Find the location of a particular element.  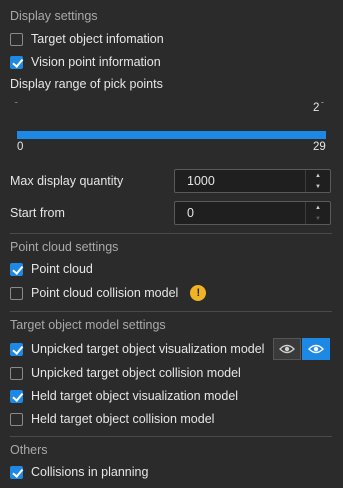

section-title-point-cloud: Point cloud settings is located at coordinates (64, 247).